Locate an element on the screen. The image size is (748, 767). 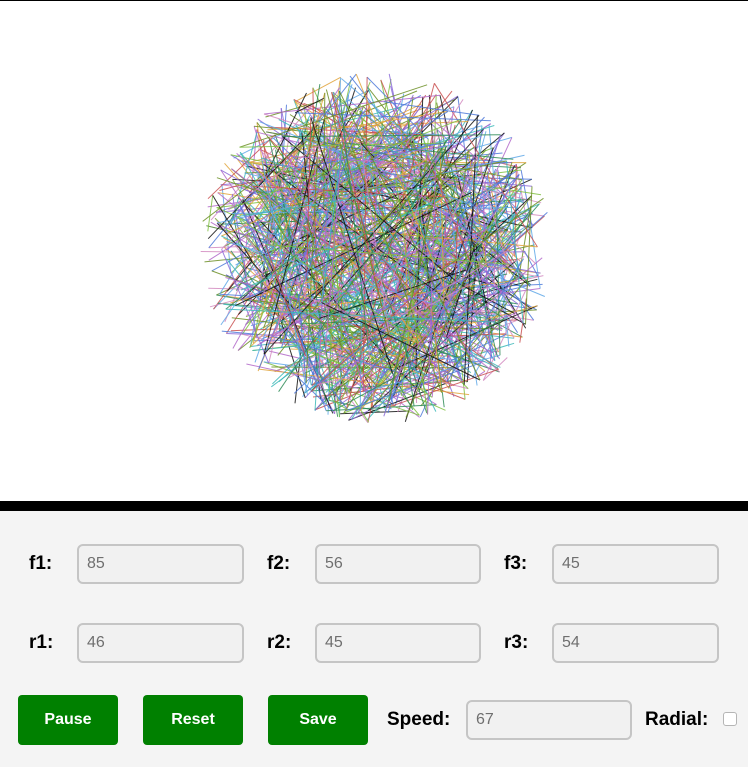
r1-label: r1: is located at coordinates (41, 642).